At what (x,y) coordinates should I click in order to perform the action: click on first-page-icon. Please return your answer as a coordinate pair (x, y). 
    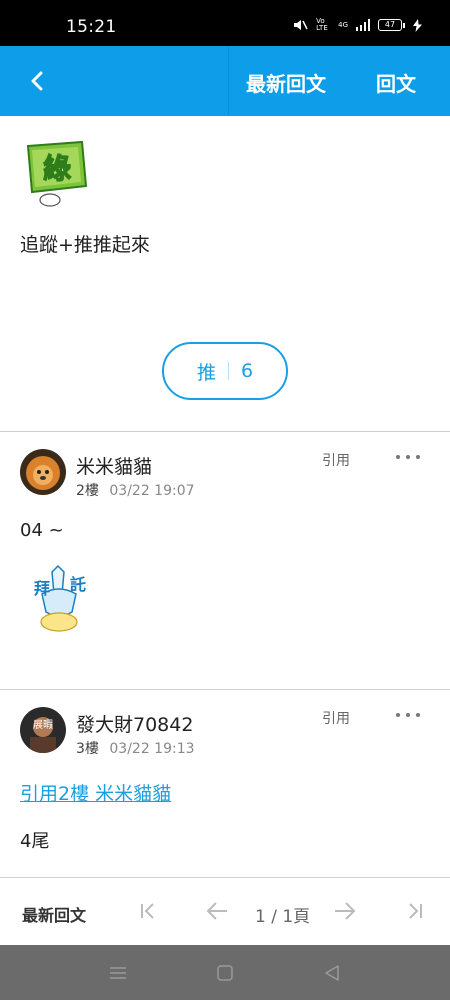
    Looking at the image, I should click on (148, 911).